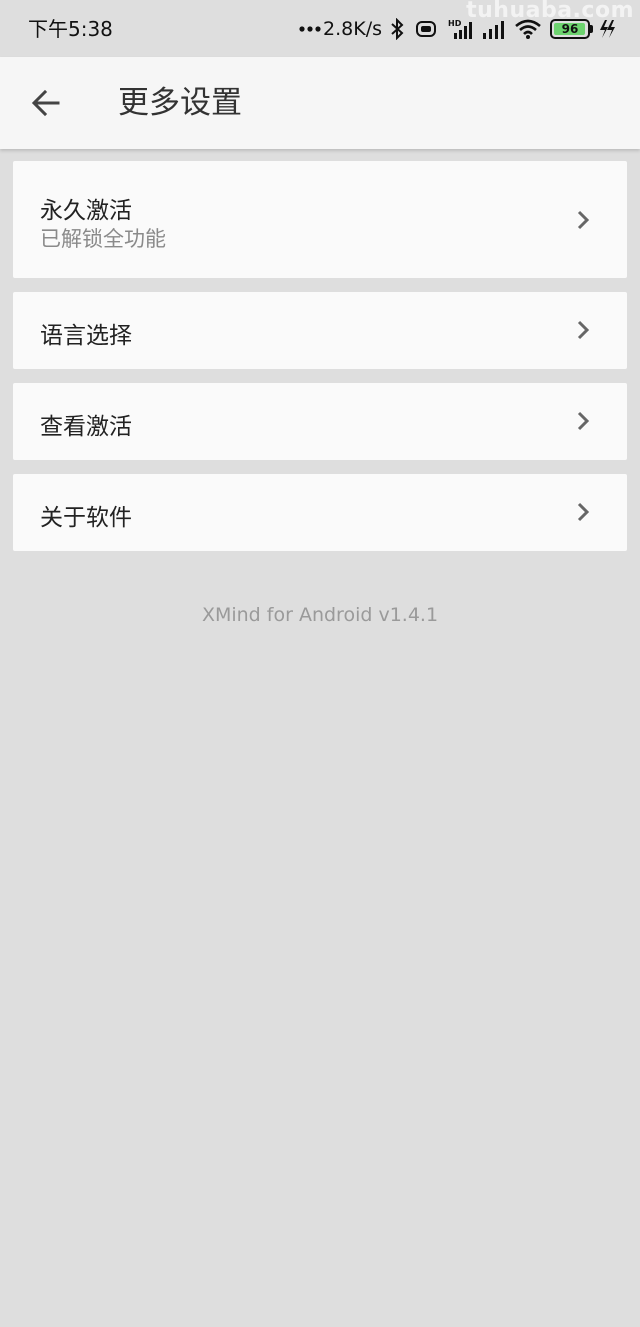 This screenshot has height=1327, width=640. What do you see at coordinates (103, 239) in the screenshot?
I see `settings-item-sublabel: 已解锁全功能` at bounding box center [103, 239].